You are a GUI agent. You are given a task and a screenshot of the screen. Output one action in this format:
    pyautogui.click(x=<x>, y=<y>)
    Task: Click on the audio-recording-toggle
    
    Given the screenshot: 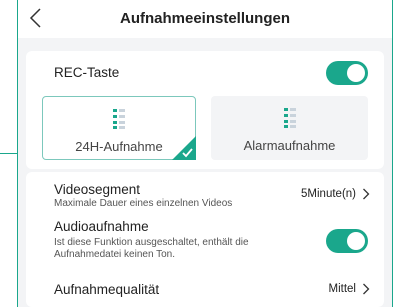 What is the action you would take?
    pyautogui.click(x=347, y=241)
    